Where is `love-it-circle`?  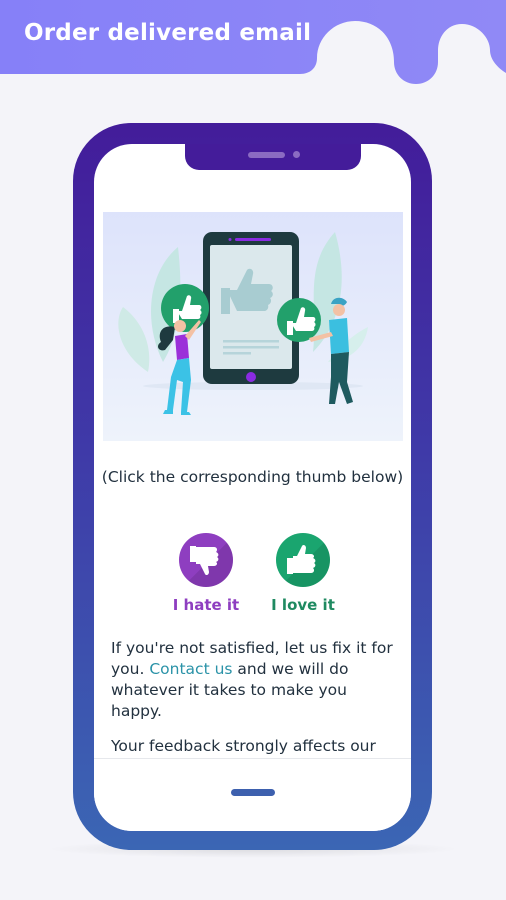
love-it-circle is located at coordinates (303, 560).